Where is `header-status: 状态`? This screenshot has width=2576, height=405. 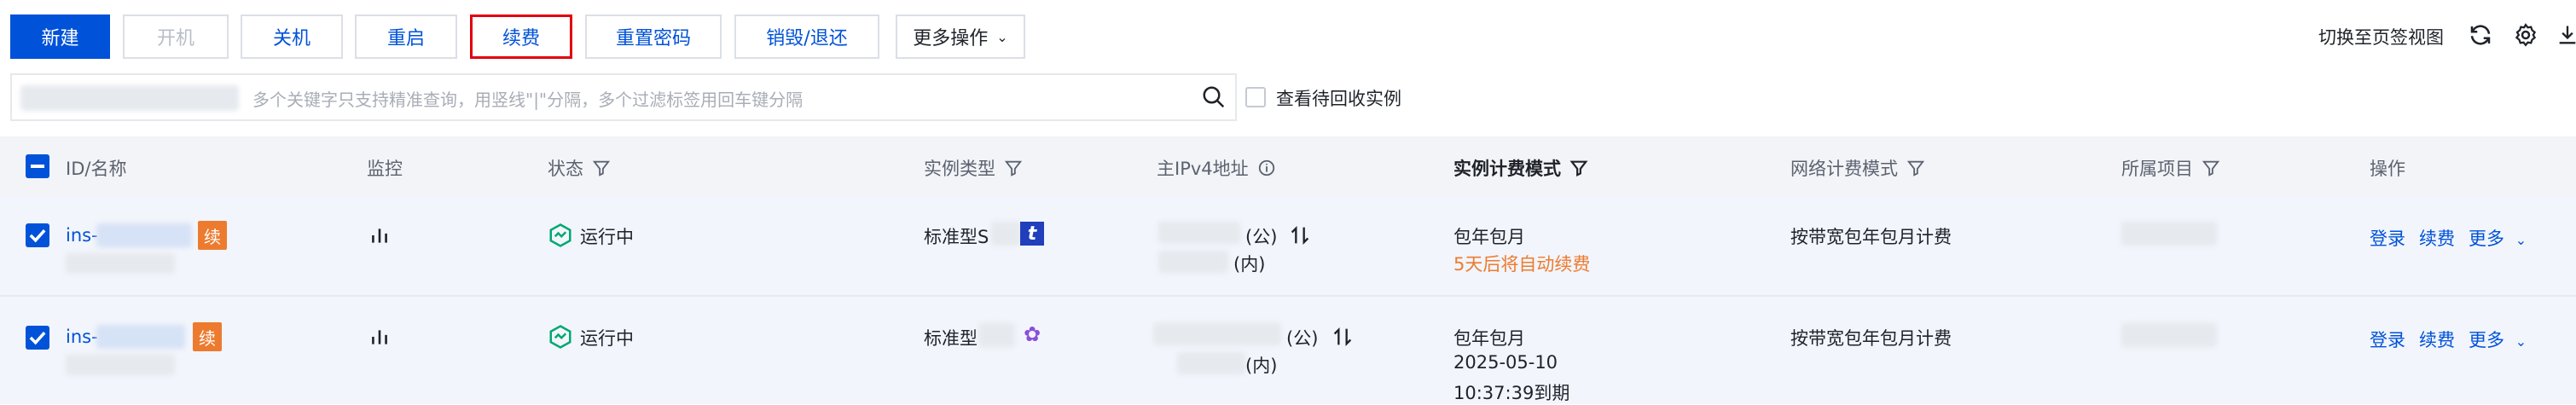
header-status: 状态 is located at coordinates (579, 168).